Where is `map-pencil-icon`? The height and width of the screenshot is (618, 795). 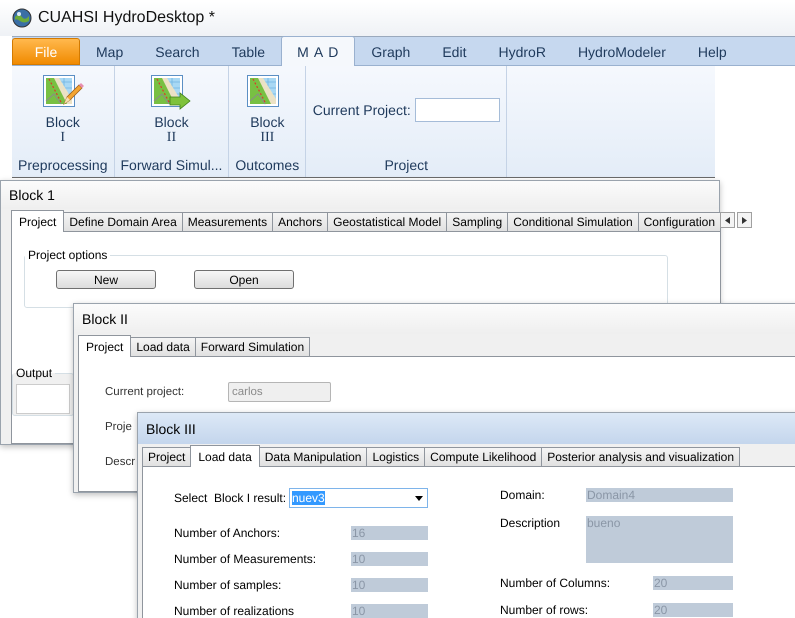 map-pencil-icon is located at coordinates (63, 92).